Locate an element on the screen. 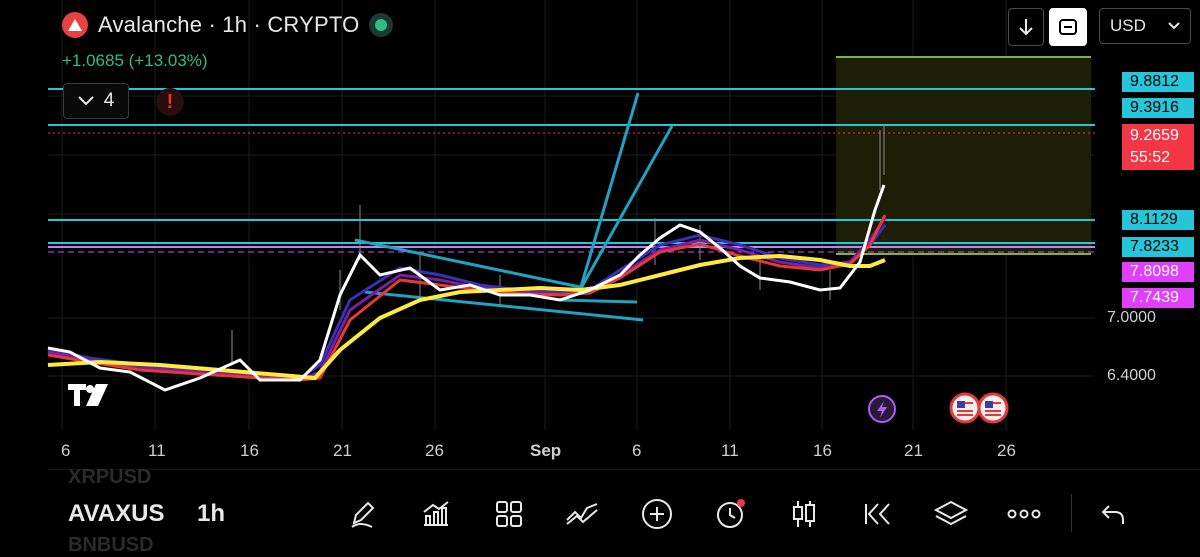  indicator-count: 4 is located at coordinates (109, 100).